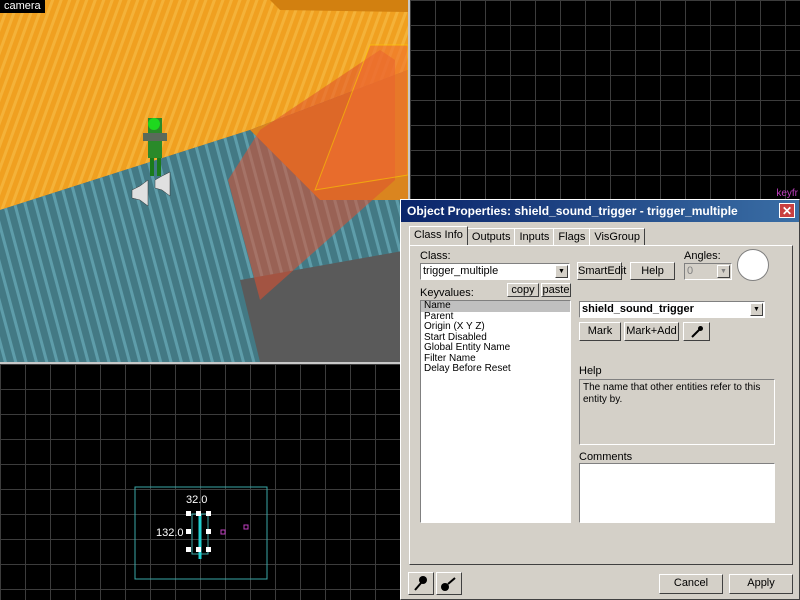 This screenshot has width=800, height=600. I want to click on tab-outputs: Outputs, so click(491, 236).